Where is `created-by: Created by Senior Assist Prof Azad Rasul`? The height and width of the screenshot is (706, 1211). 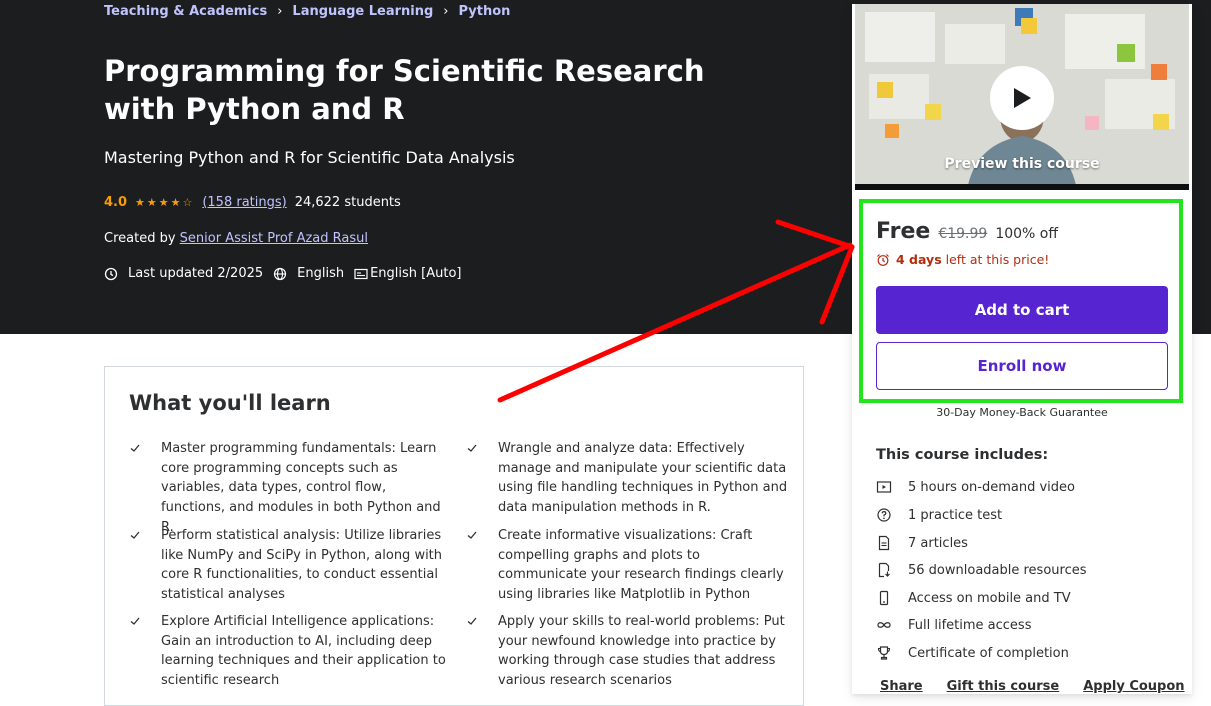
created-by: Created by Senior Assist Prof Azad Rasul is located at coordinates (236, 238).